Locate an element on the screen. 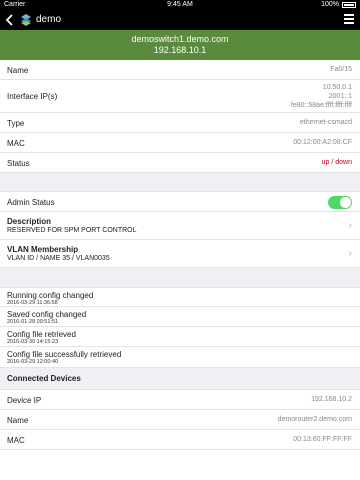  description-value: RESERVED FOR SPM PORT CONTROL is located at coordinates (72, 230).